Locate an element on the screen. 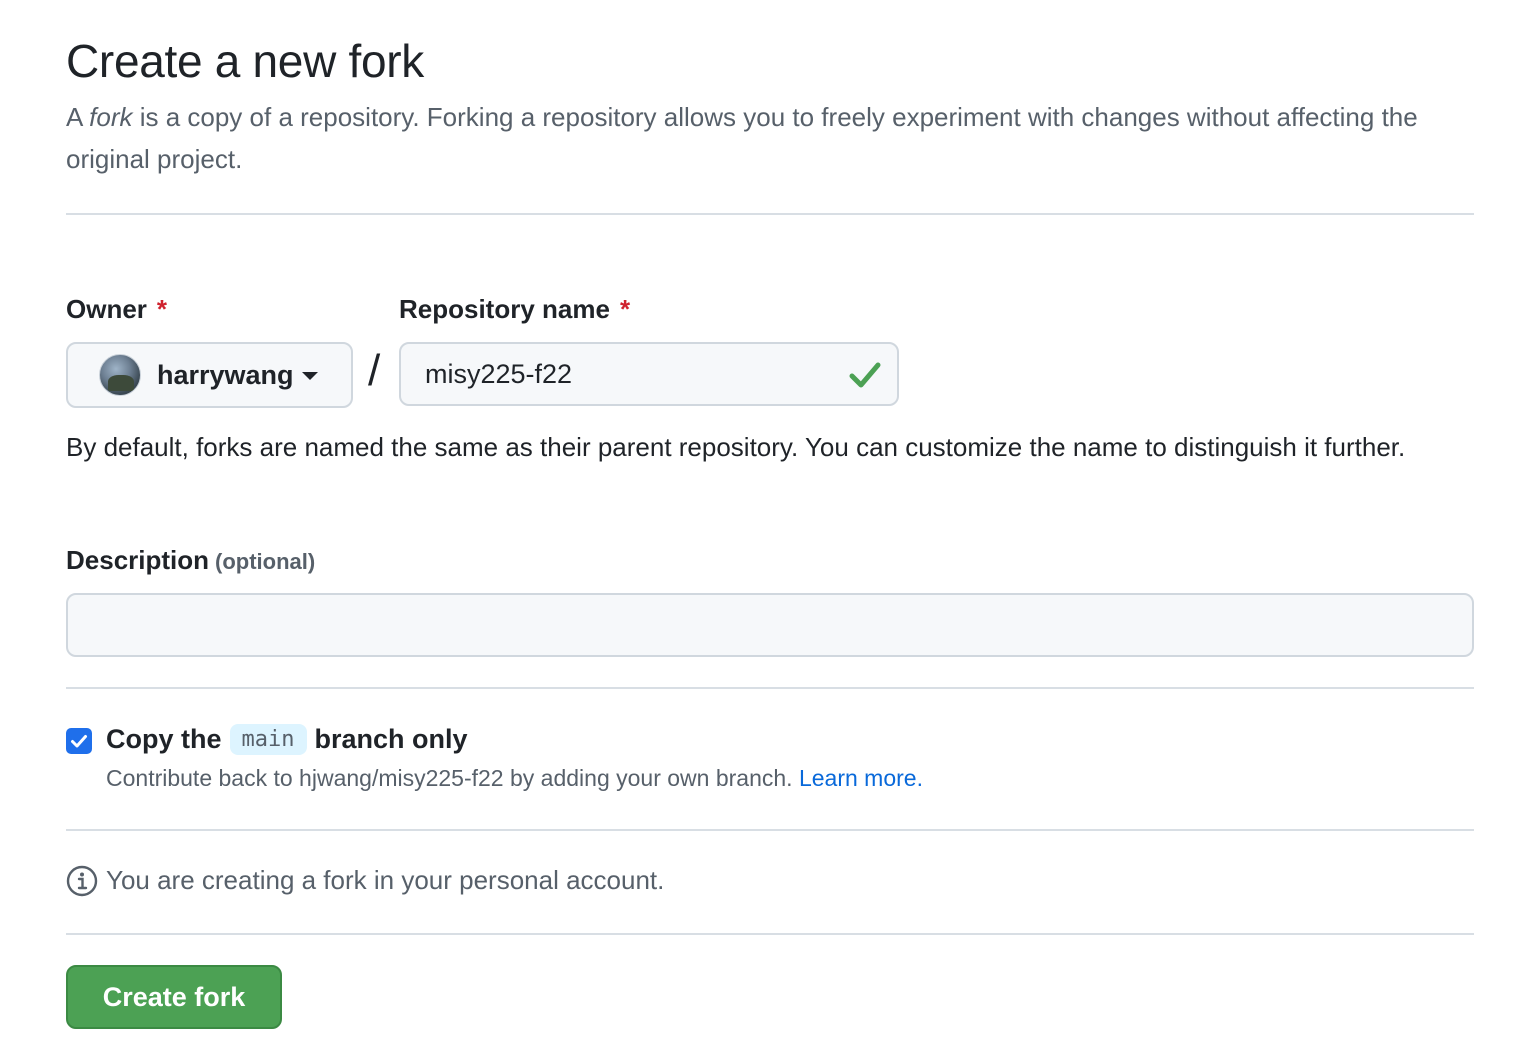 The width and height of the screenshot is (1528, 1062). checkmark-icon is located at coordinates (79, 741).